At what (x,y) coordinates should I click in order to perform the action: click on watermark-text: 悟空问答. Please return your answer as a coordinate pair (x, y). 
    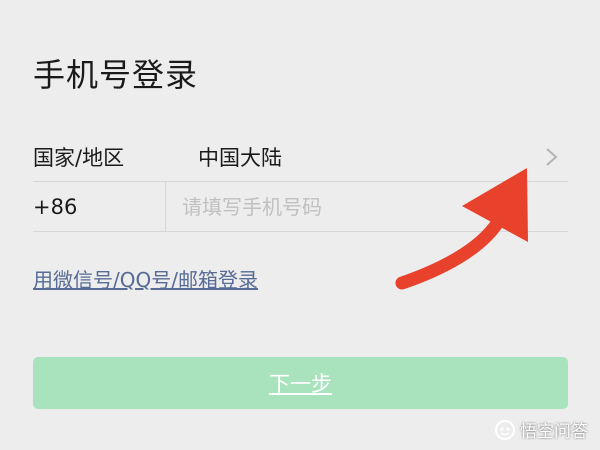
    Looking at the image, I should click on (554, 432).